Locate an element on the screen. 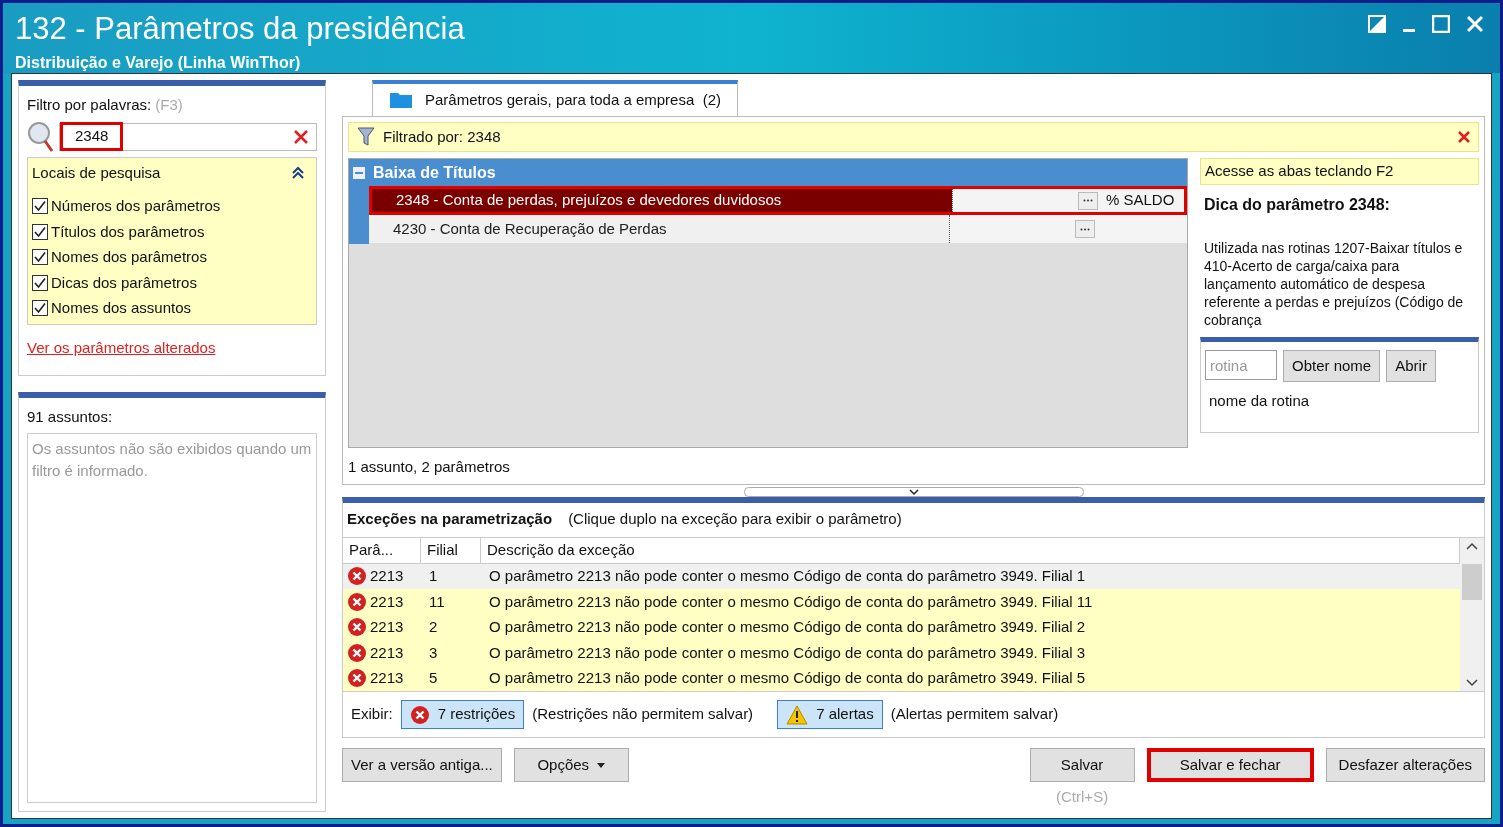 This screenshot has width=1503, height=827. filter-value: 2348 is located at coordinates (92, 136).